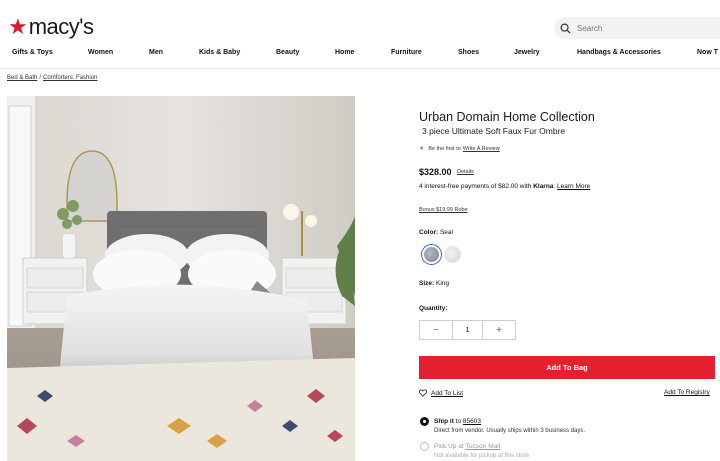  I want to click on product-price: $328.00, so click(435, 172).